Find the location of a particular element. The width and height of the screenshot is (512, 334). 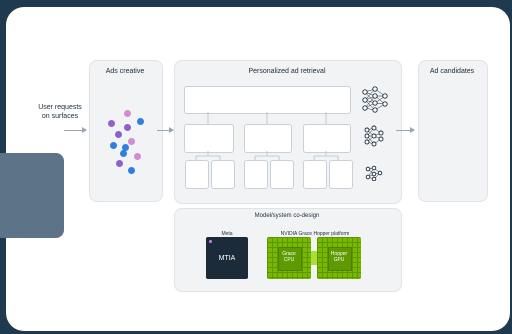

hopper-gpu-chip: Hopper GPU is located at coordinates (339, 258).